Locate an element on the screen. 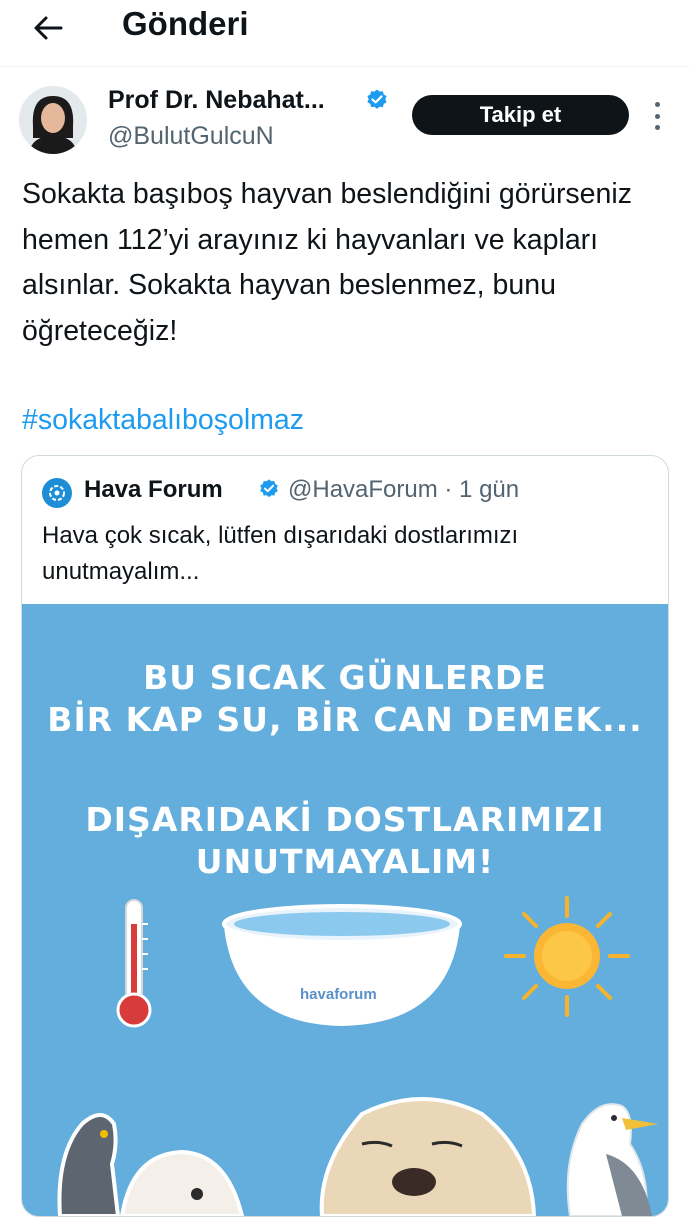 Image resolution: width=689 pixels, height=1217 pixels. back-button is located at coordinates (48, 28).